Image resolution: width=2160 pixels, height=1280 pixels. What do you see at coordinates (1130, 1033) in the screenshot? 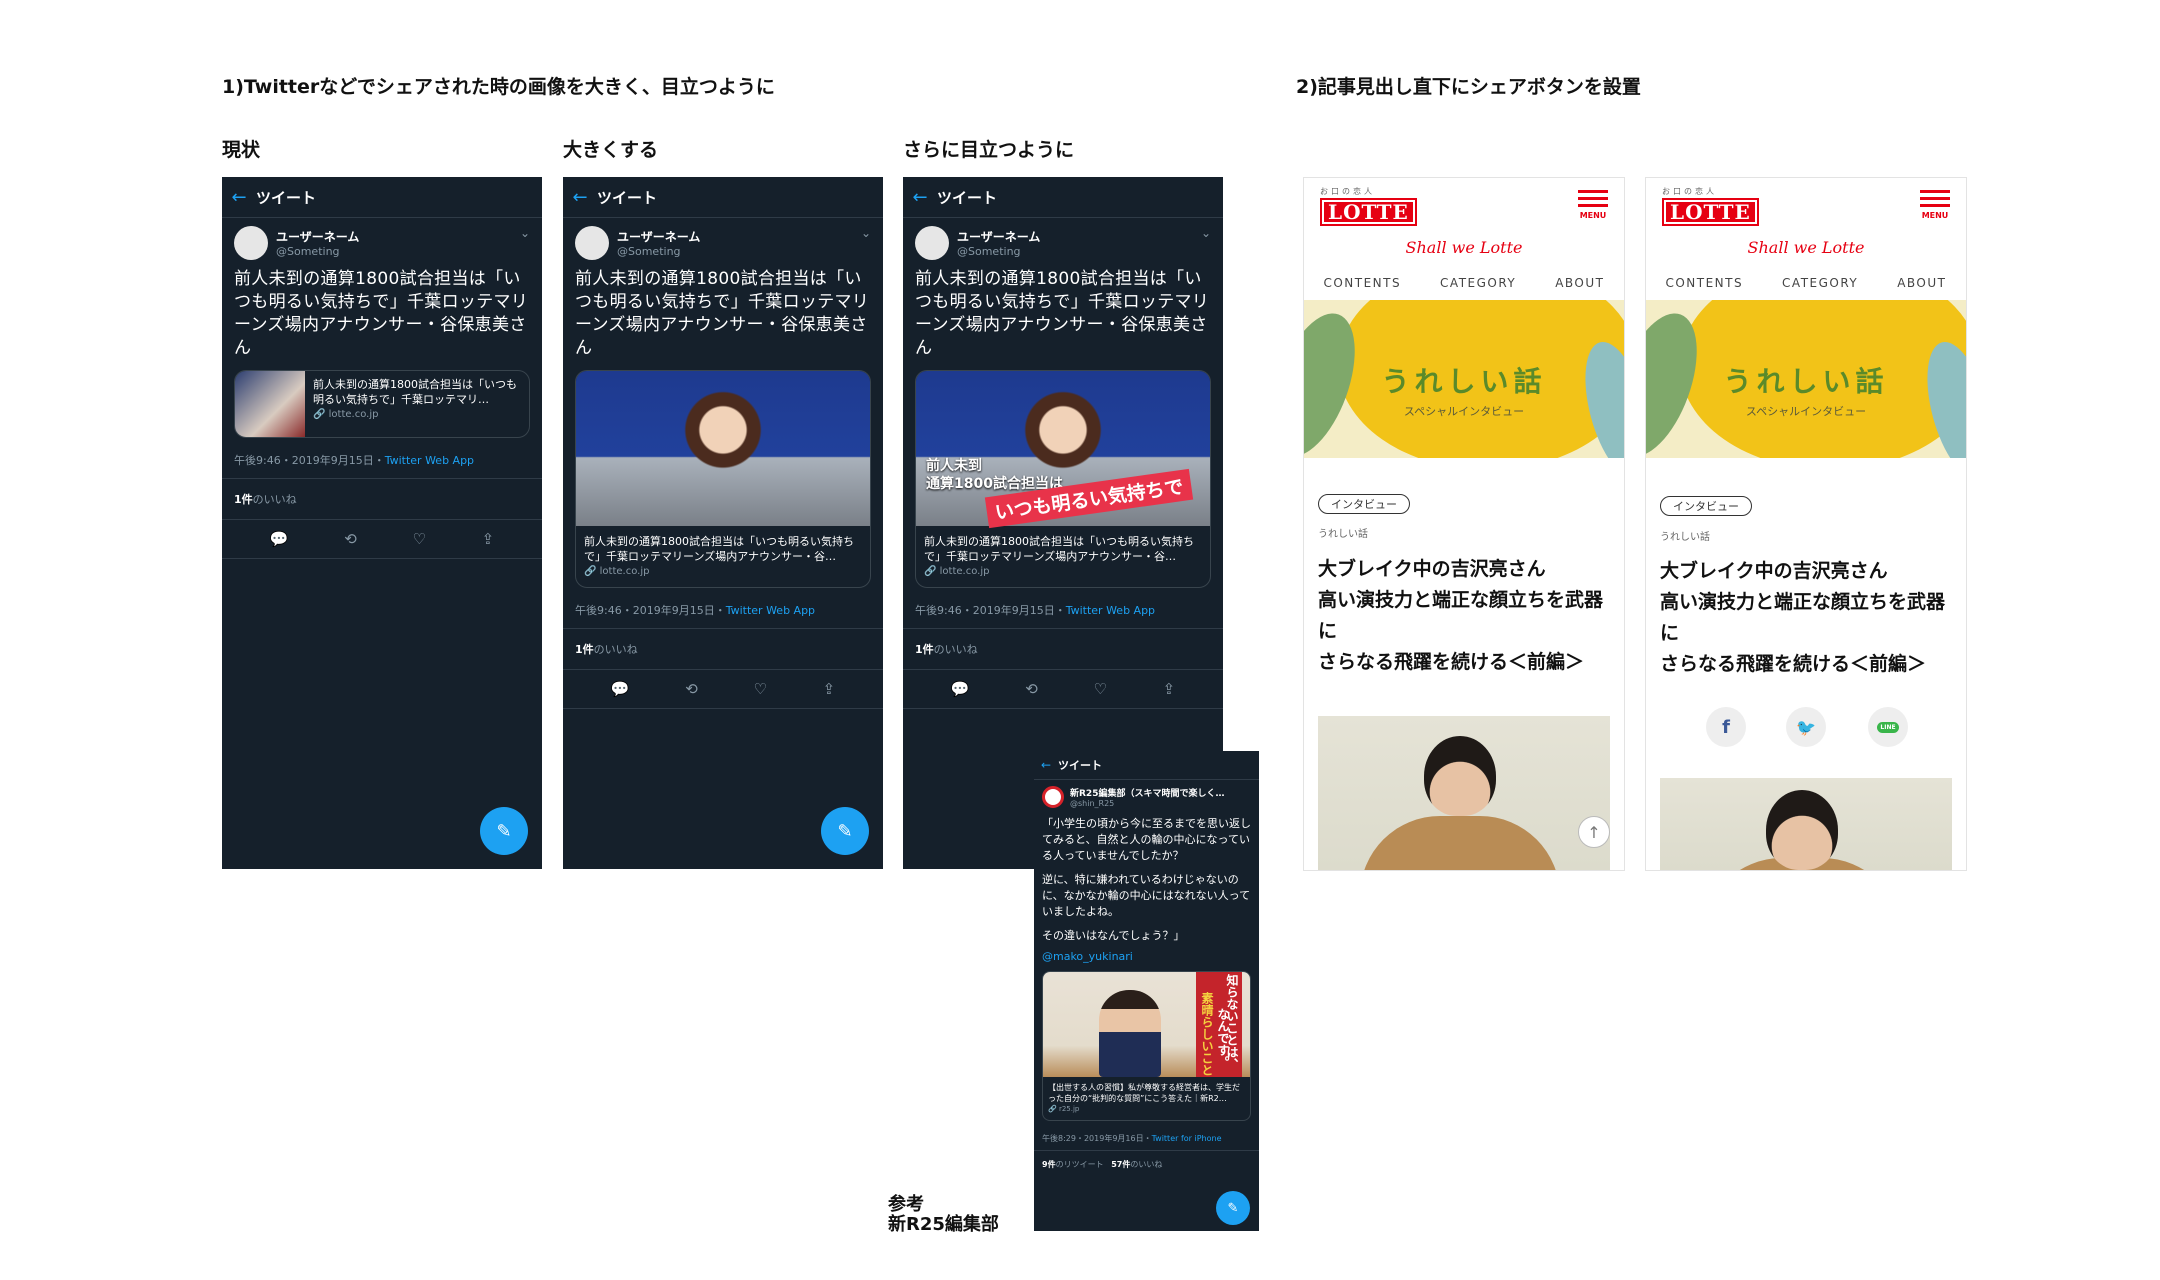
I see `person-figure` at bounding box center [1130, 1033].